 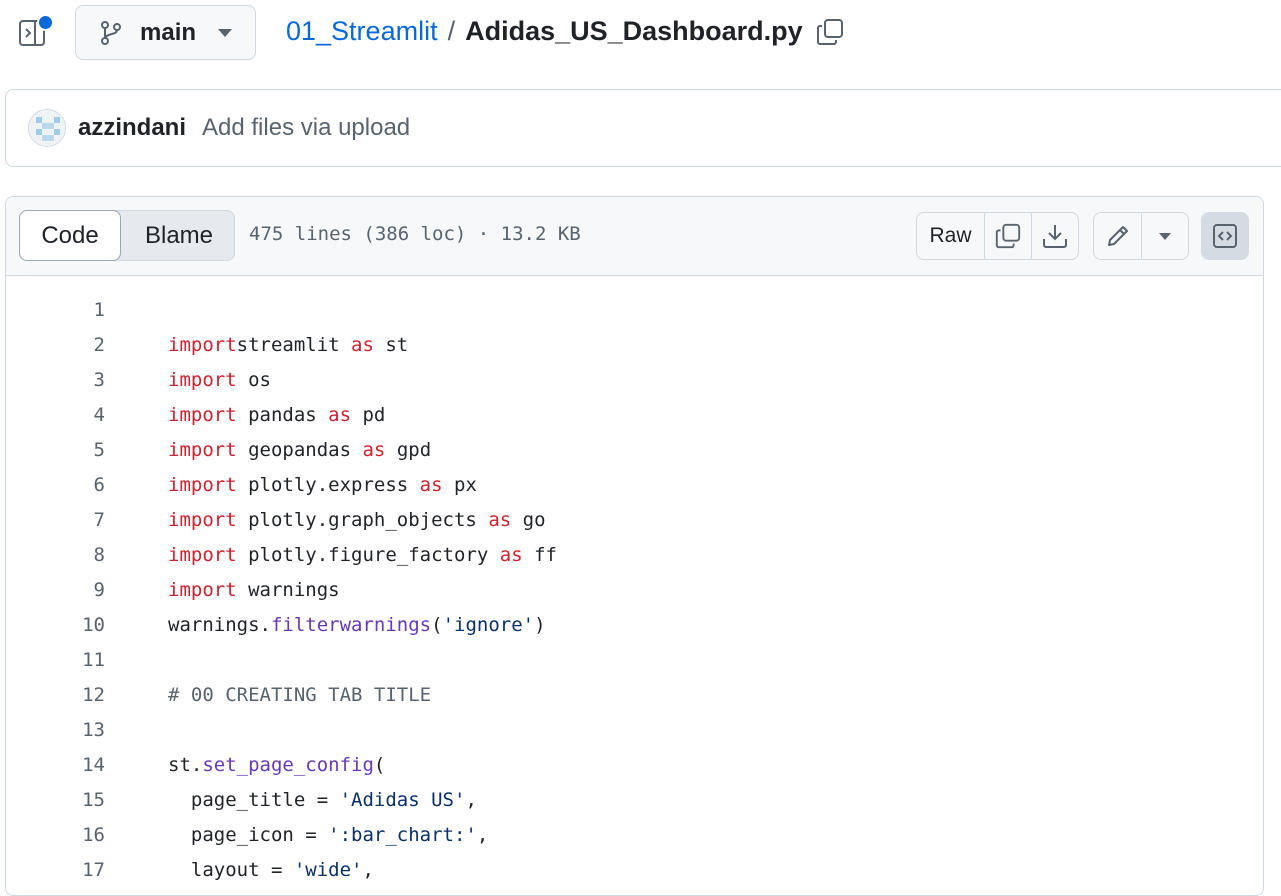 I want to click on pencil-icon, so click(x=1117, y=236).